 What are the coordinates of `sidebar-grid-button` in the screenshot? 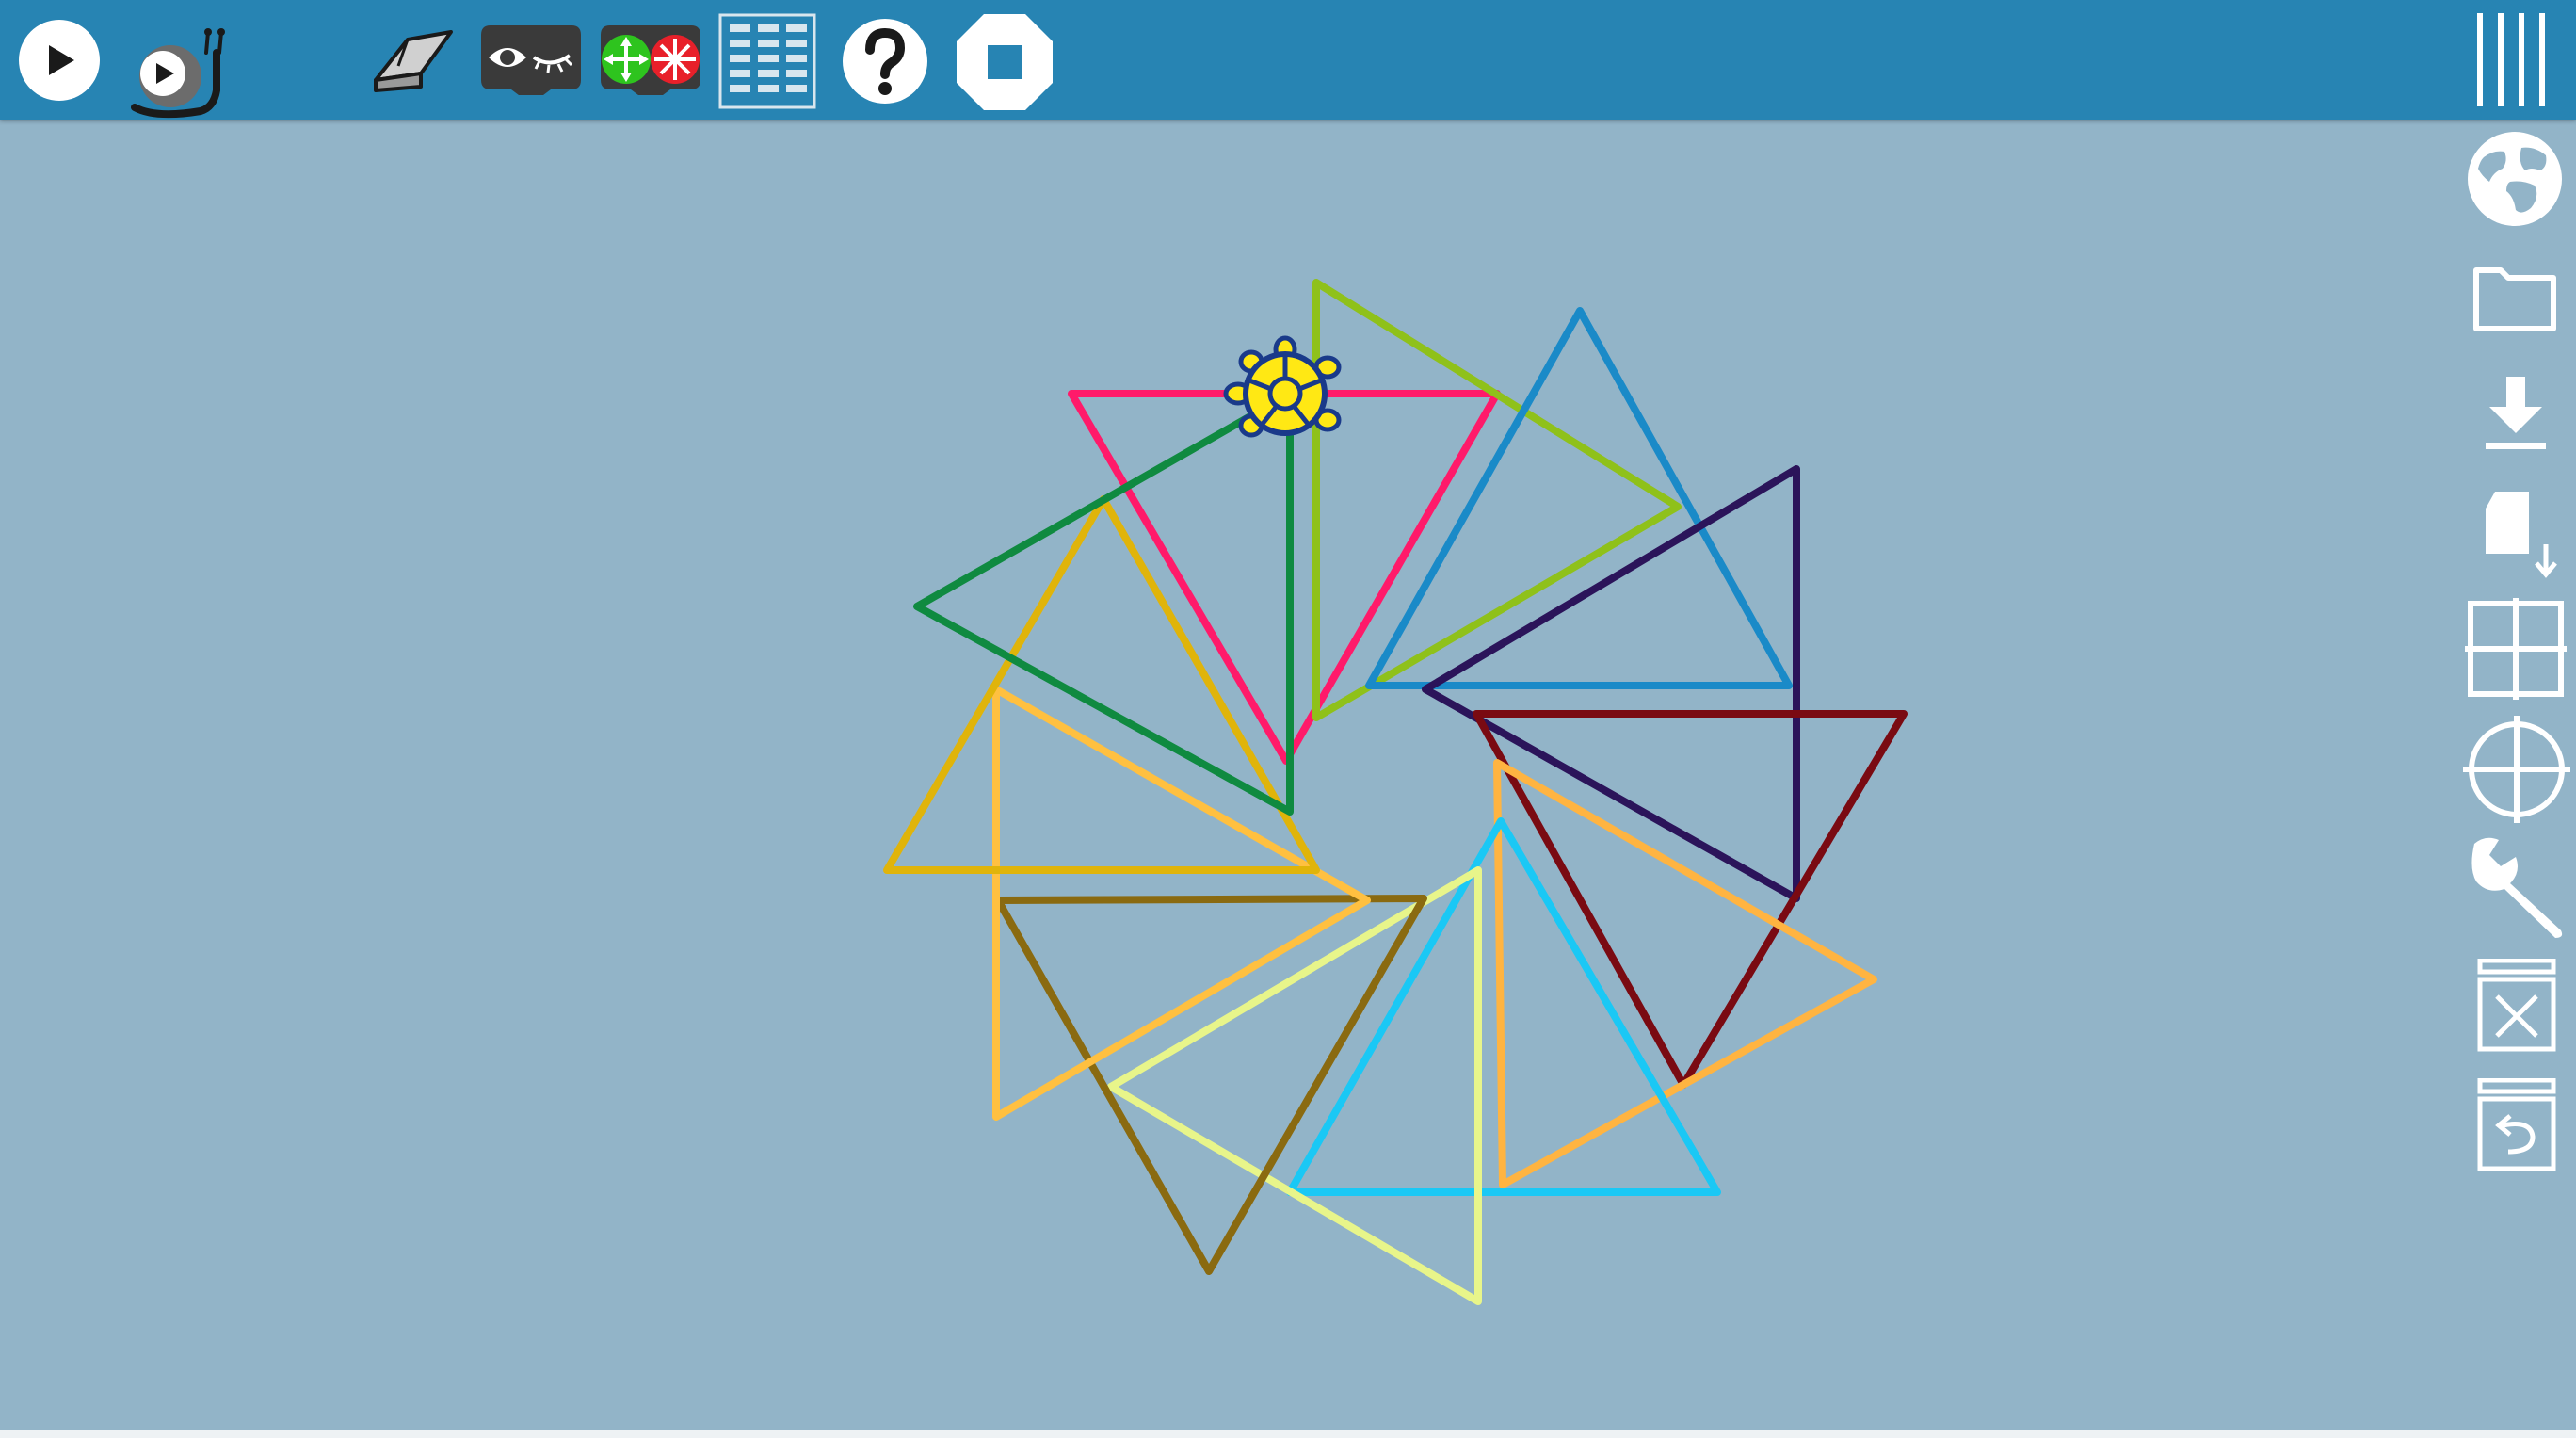 It's located at (2515, 649).